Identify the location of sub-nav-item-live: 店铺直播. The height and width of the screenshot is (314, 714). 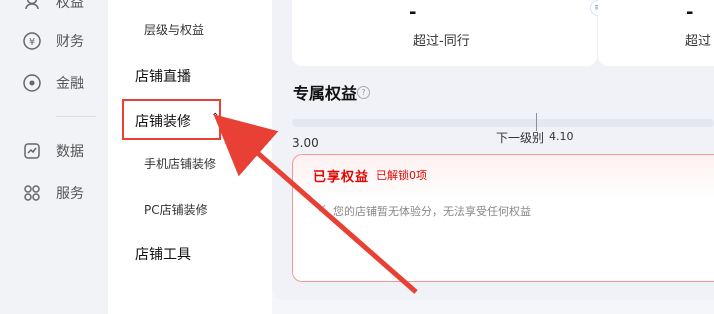
(163, 76).